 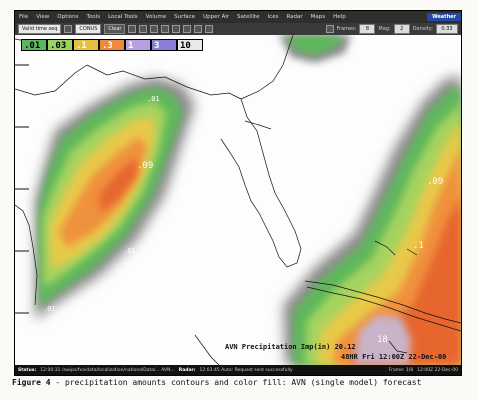 I want to click on legend-label: .1, so click(x=81, y=46).